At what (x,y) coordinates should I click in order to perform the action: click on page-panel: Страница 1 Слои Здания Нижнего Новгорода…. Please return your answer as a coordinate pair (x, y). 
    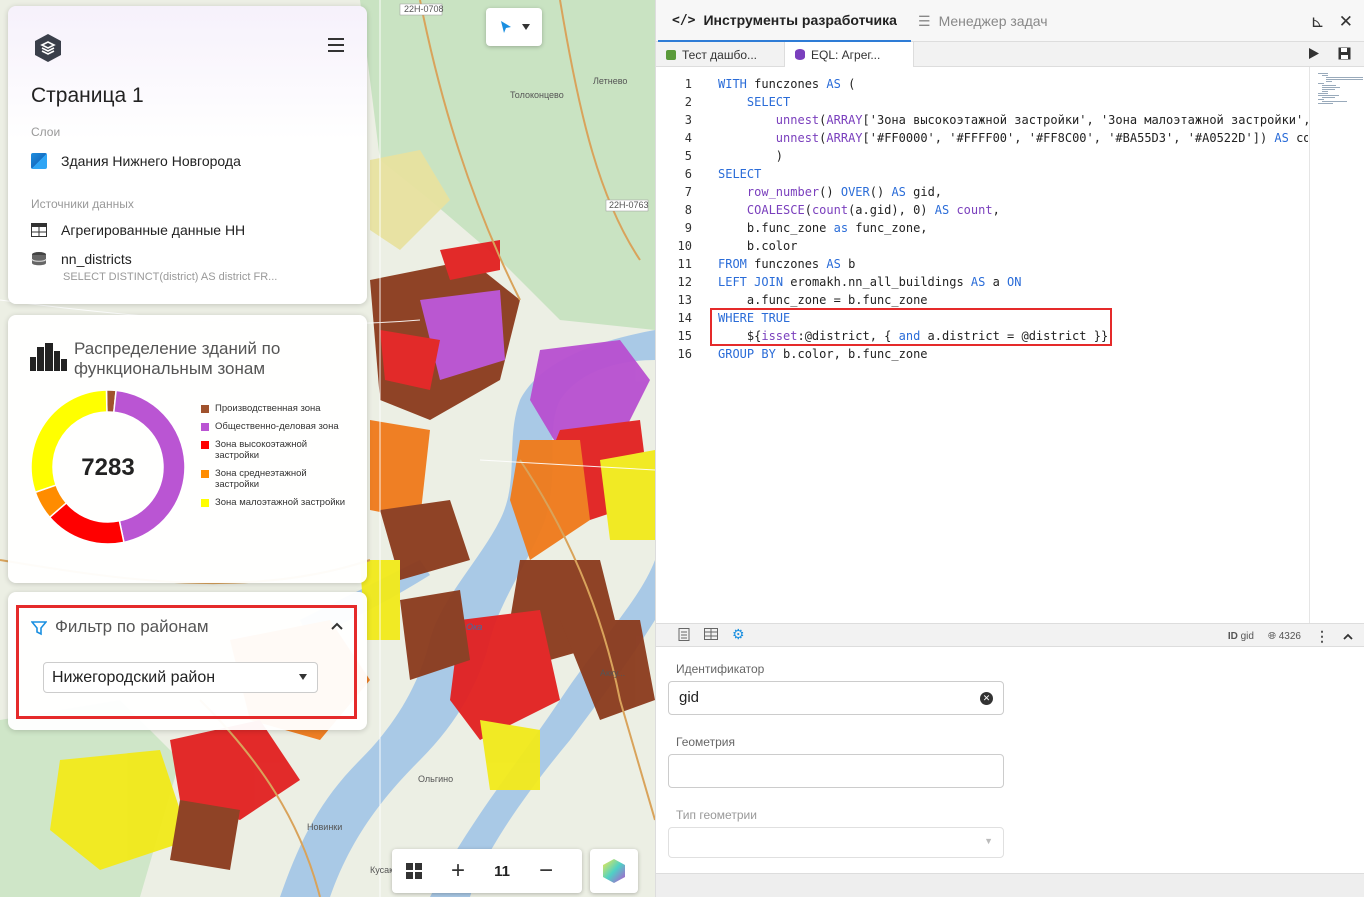
    Looking at the image, I should click on (187, 155).